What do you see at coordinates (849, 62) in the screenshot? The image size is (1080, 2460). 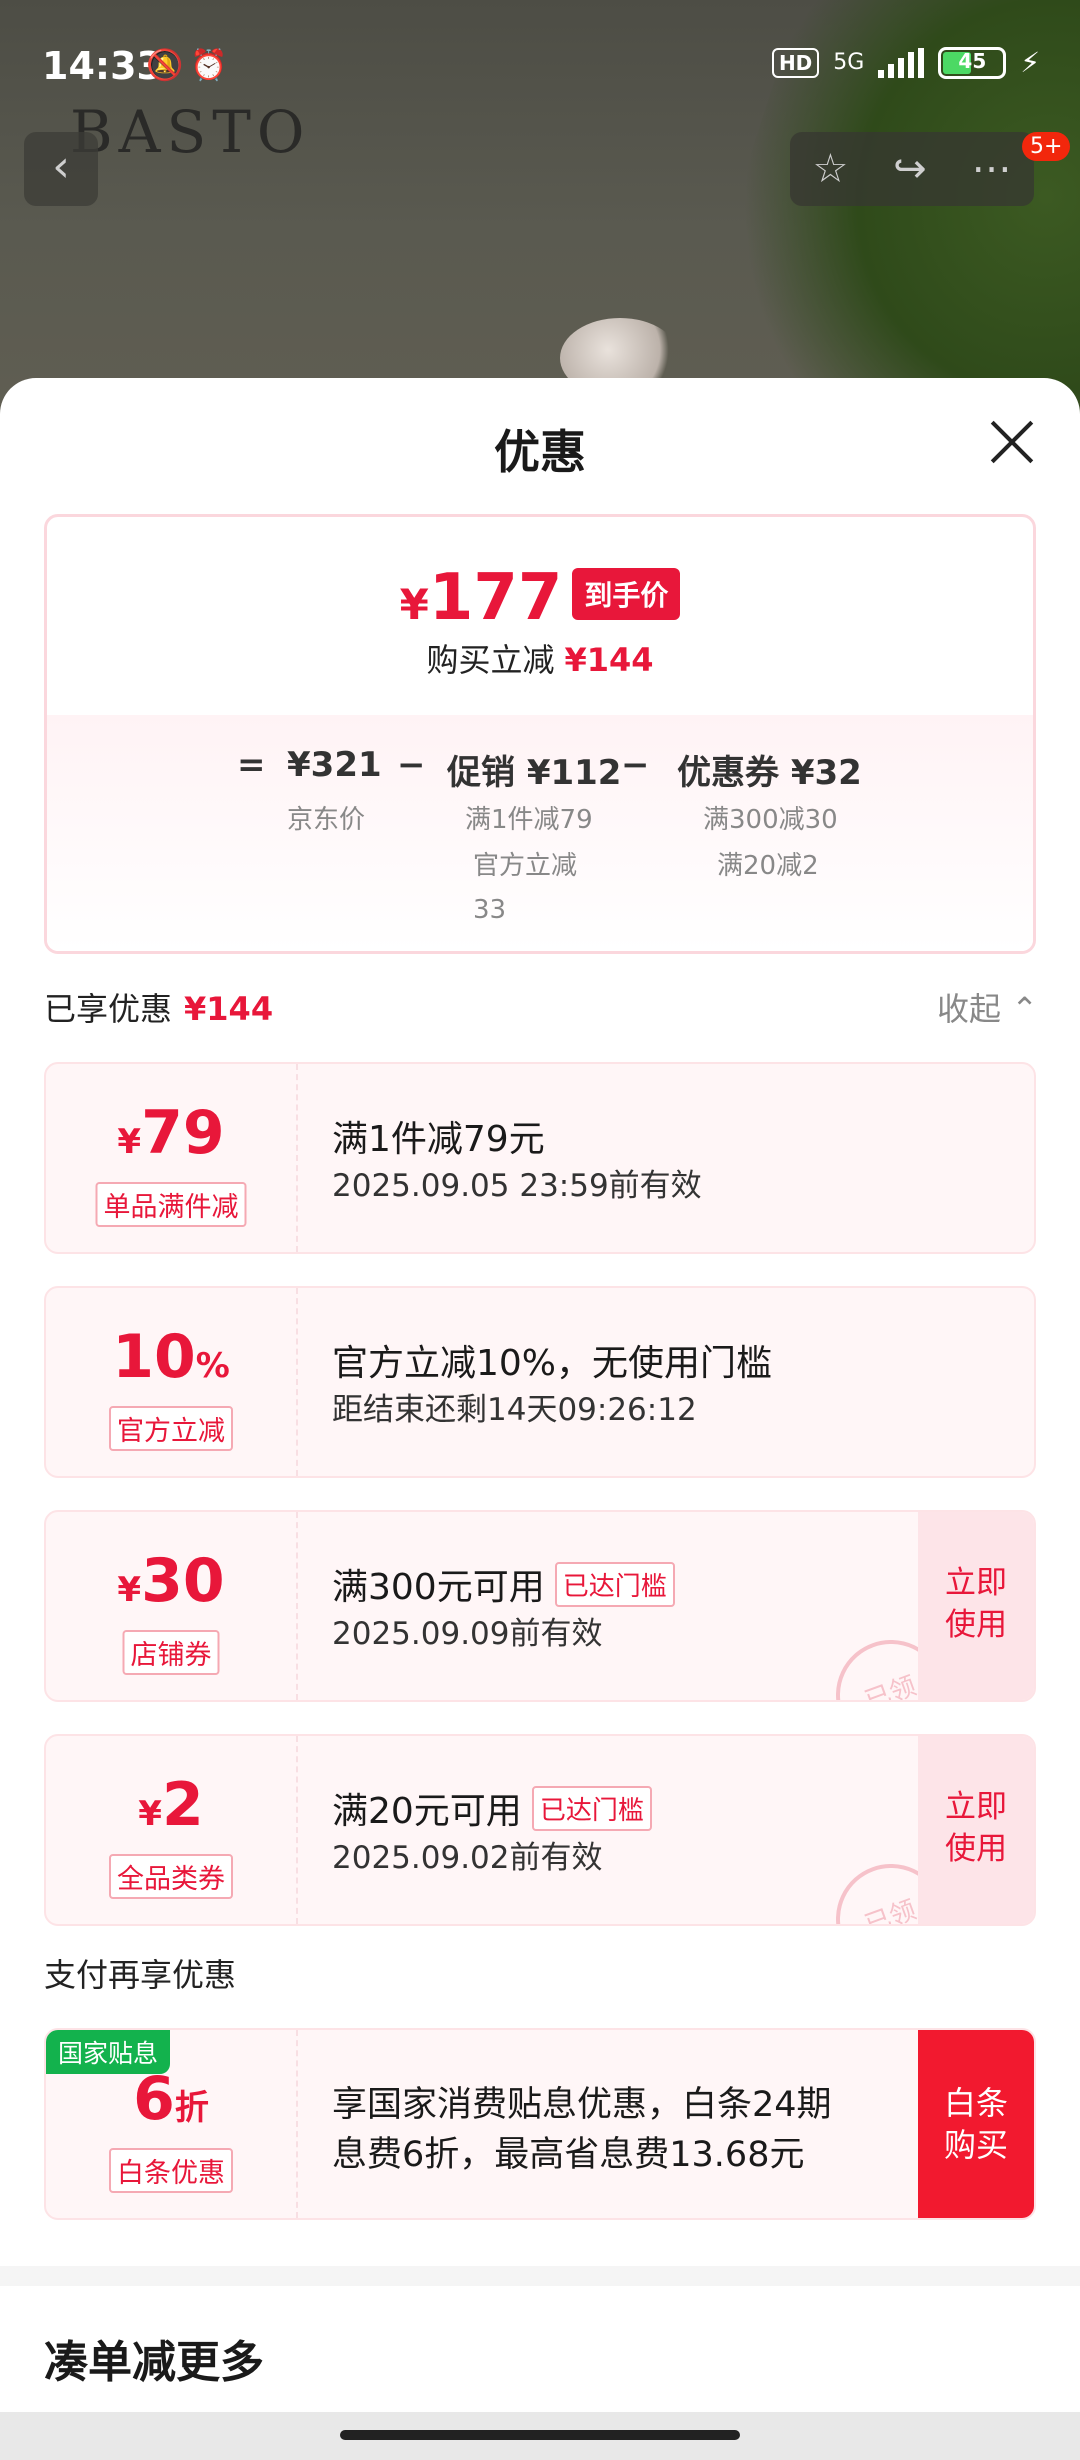 I see `network-label: 5G` at bounding box center [849, 62].